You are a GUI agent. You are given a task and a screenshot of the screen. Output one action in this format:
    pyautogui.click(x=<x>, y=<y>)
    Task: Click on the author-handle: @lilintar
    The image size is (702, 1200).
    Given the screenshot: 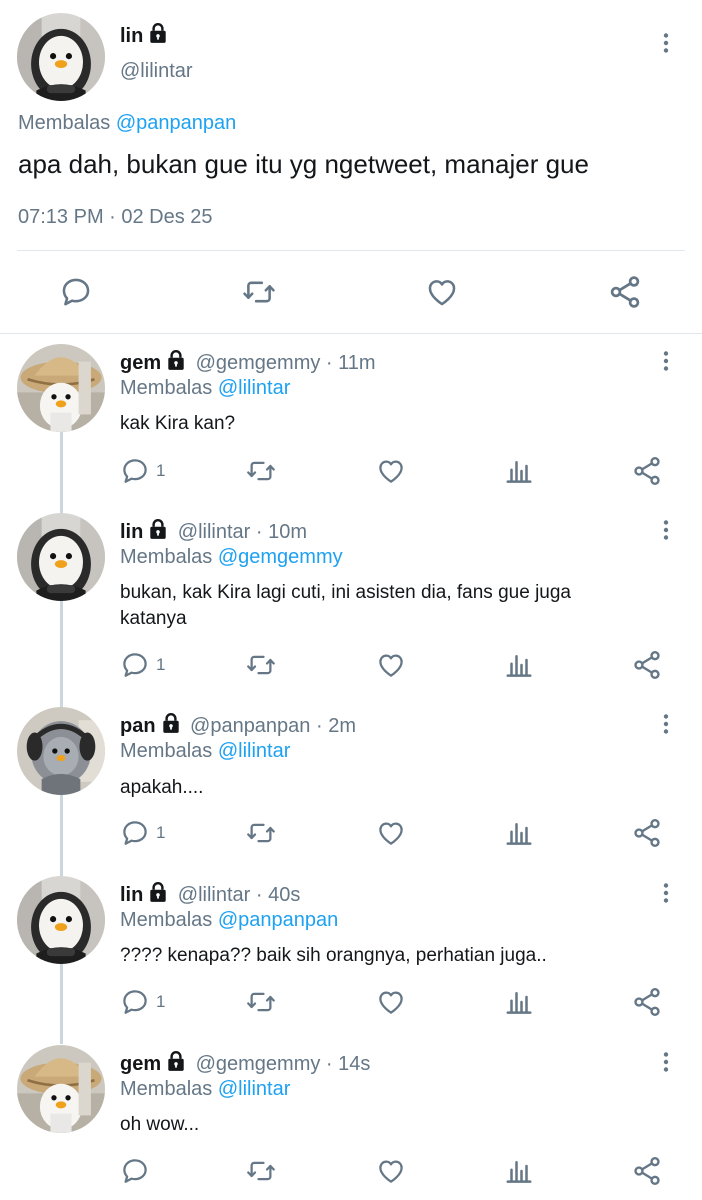 What is the action you would take?
    pyautogui.click(x=156, y=71)
    